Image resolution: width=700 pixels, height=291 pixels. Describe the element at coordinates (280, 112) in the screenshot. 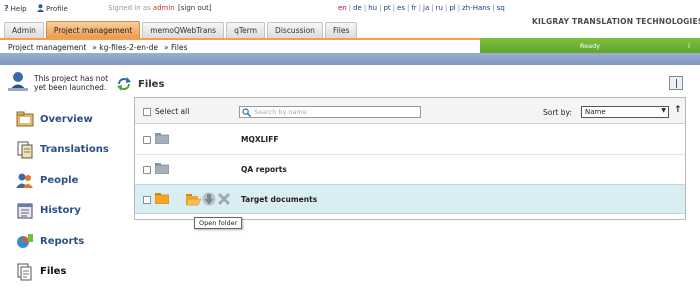

I see `search-placeholder: Search by name` at that location.